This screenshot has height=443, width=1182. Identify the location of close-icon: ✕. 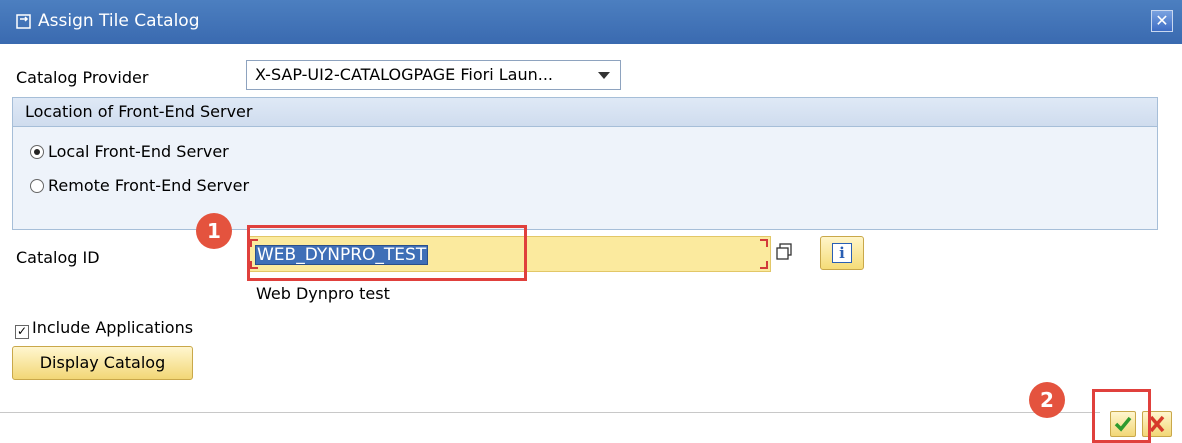
(1162, 20).